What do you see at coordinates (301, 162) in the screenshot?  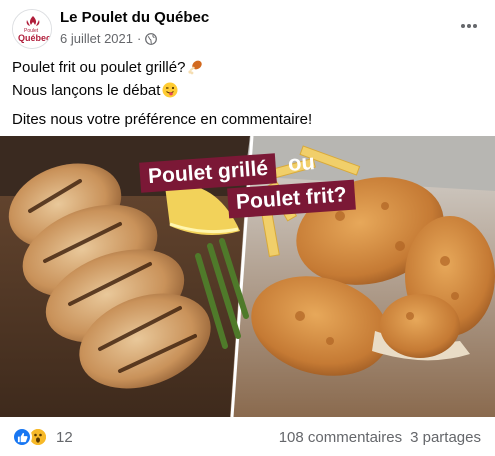 I see `banner-ou: ou` at bounding box center [301, 162].